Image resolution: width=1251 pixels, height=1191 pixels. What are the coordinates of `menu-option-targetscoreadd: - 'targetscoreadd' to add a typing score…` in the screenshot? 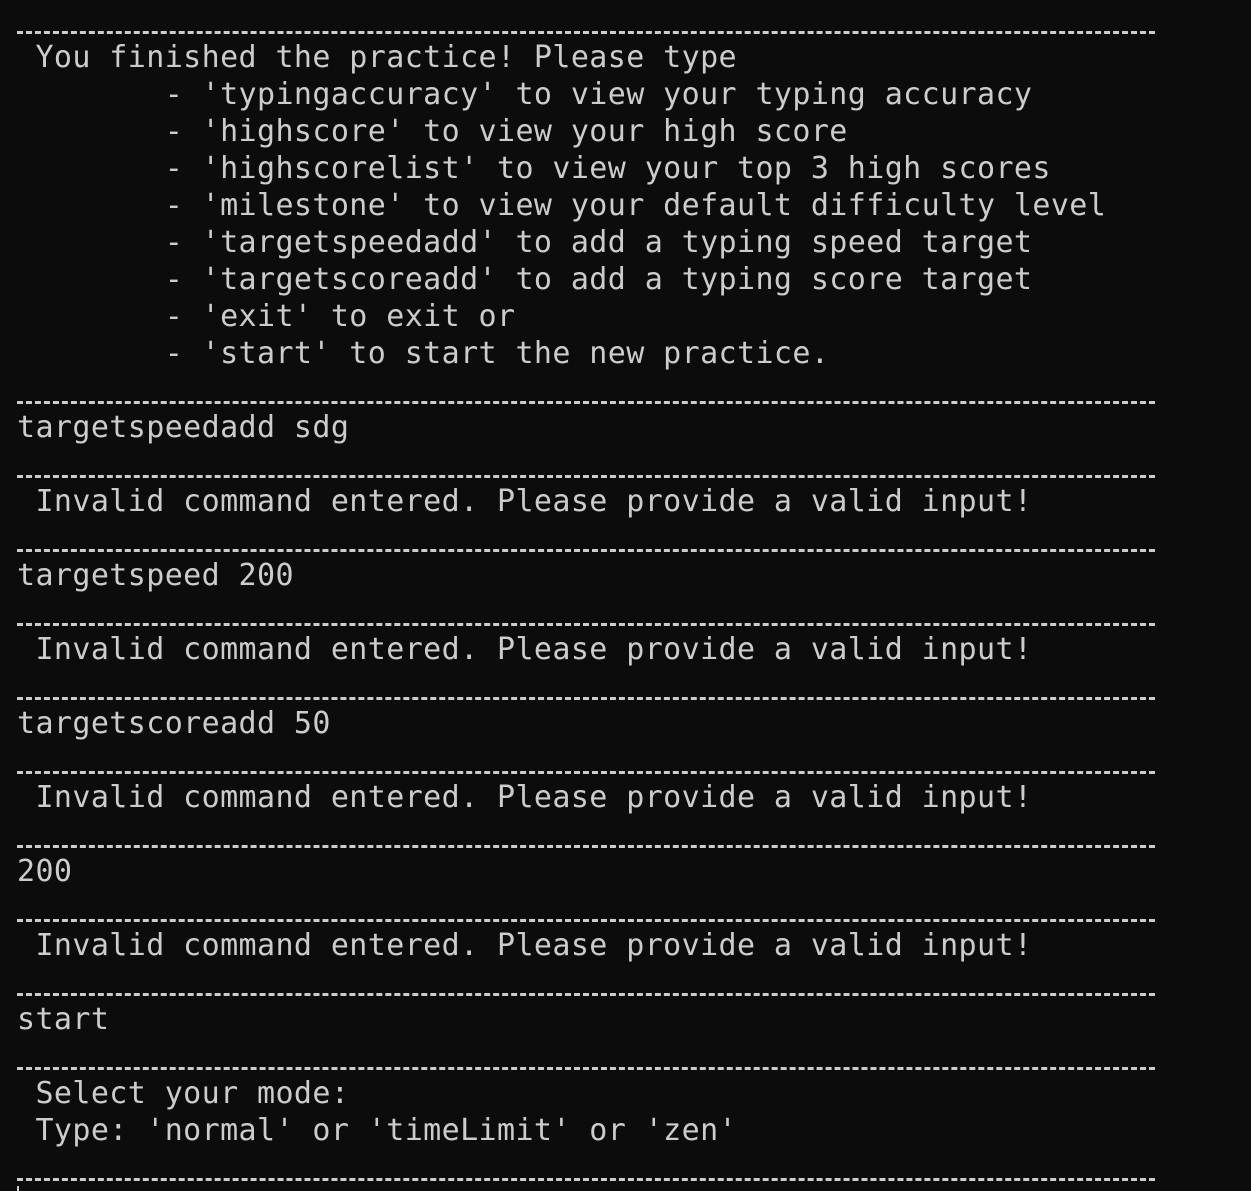 It's located at (525, 279).